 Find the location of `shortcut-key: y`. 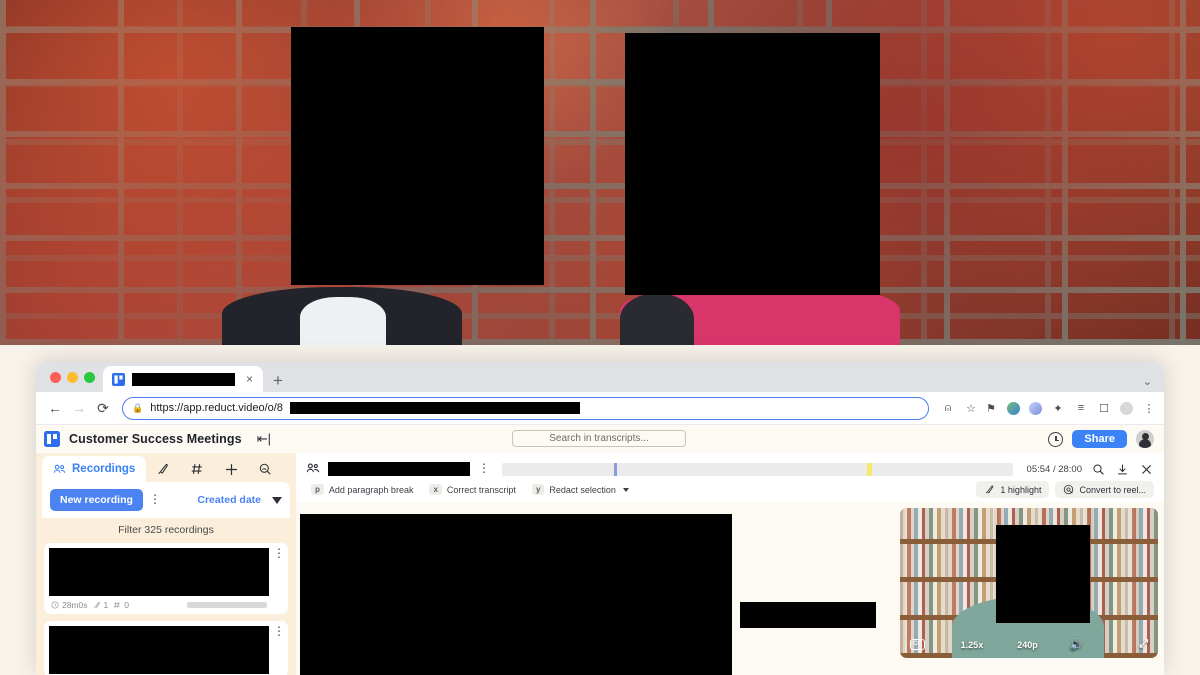

shortcut-key: y is located at coordinates (538, 489).